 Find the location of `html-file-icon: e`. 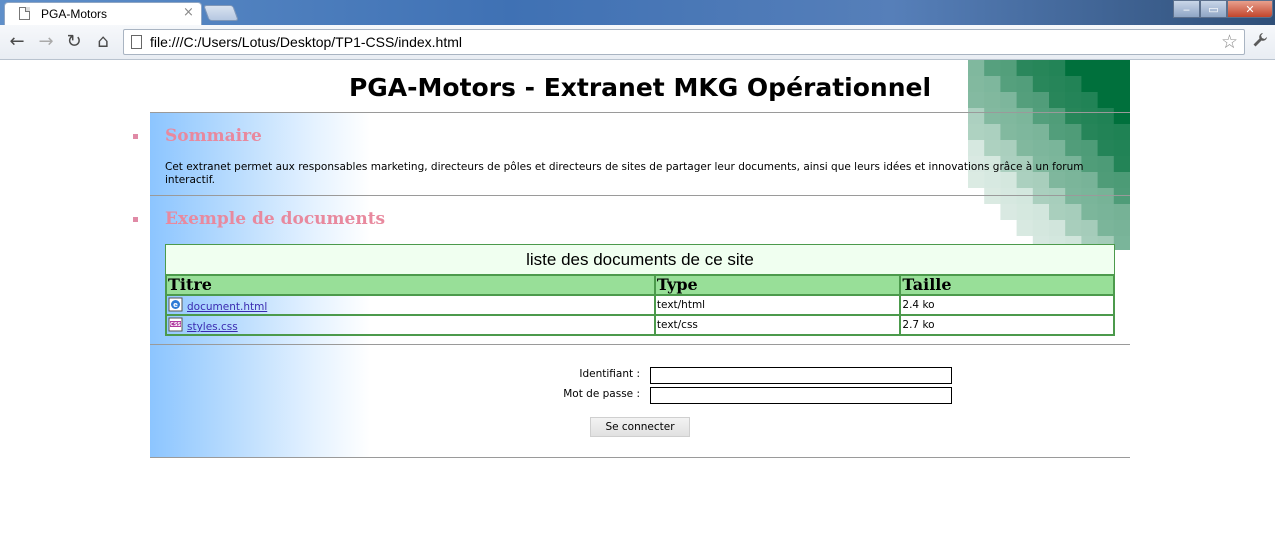

html-file-icon: e is located at coordinates (175, 304).